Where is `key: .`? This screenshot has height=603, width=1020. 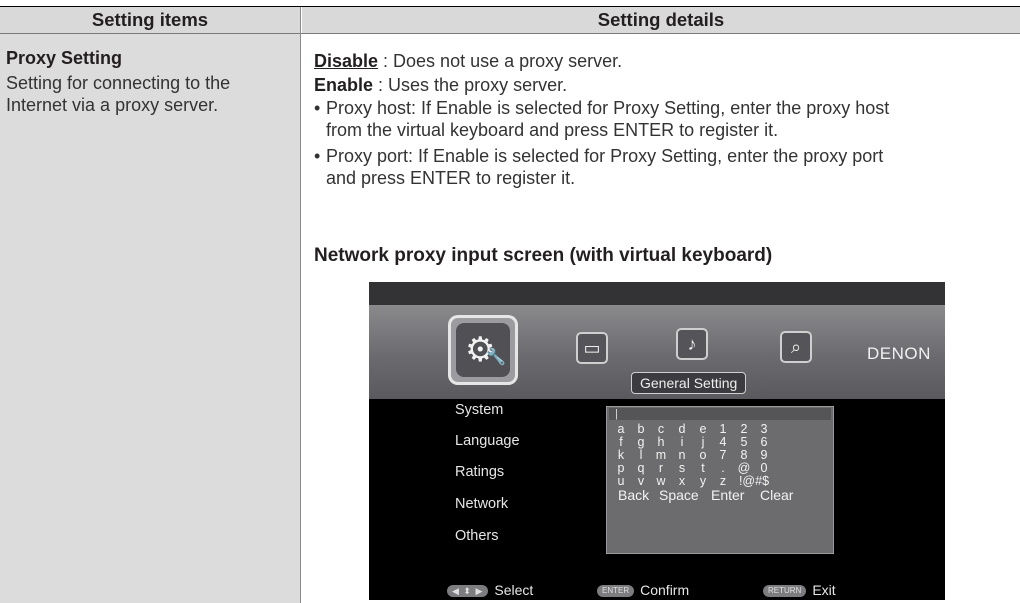 key: . is located at coordinates (723, 468).